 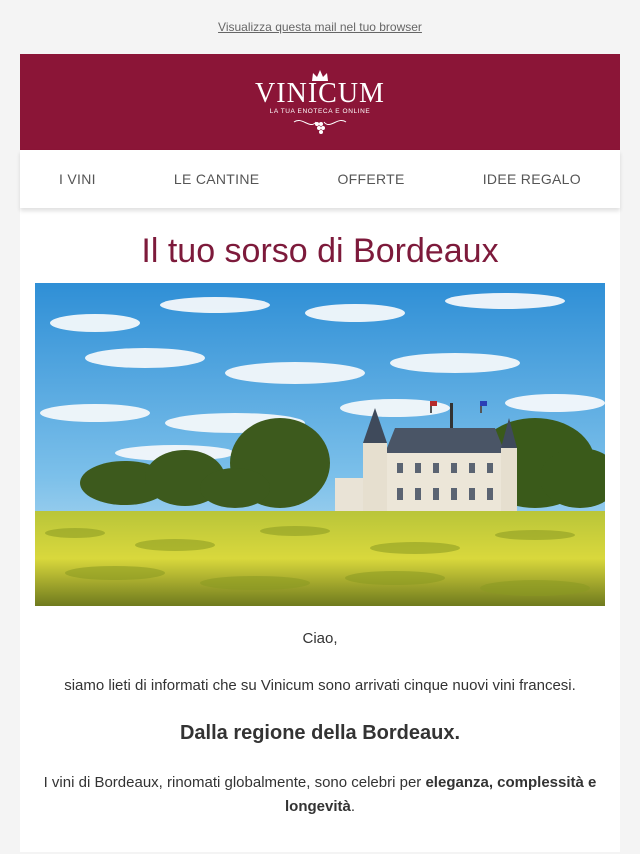 What do you see at coordinates (320, 251) in the screenshot?
I see `page-title: Il tuo sorso di Bordeaux` at bounding box center [320, 251].